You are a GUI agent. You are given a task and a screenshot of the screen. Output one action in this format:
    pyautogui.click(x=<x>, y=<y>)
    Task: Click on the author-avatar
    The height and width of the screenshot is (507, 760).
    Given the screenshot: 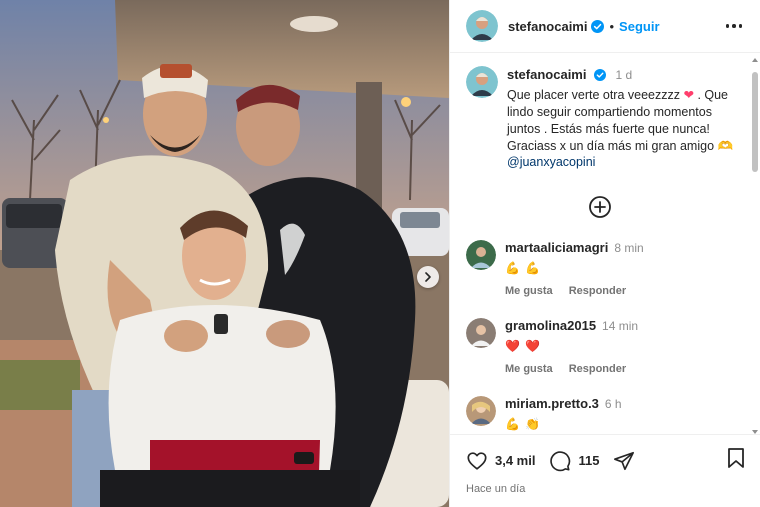 What is the action you would take?
    pyautogui.click(x=482, y=26)
    